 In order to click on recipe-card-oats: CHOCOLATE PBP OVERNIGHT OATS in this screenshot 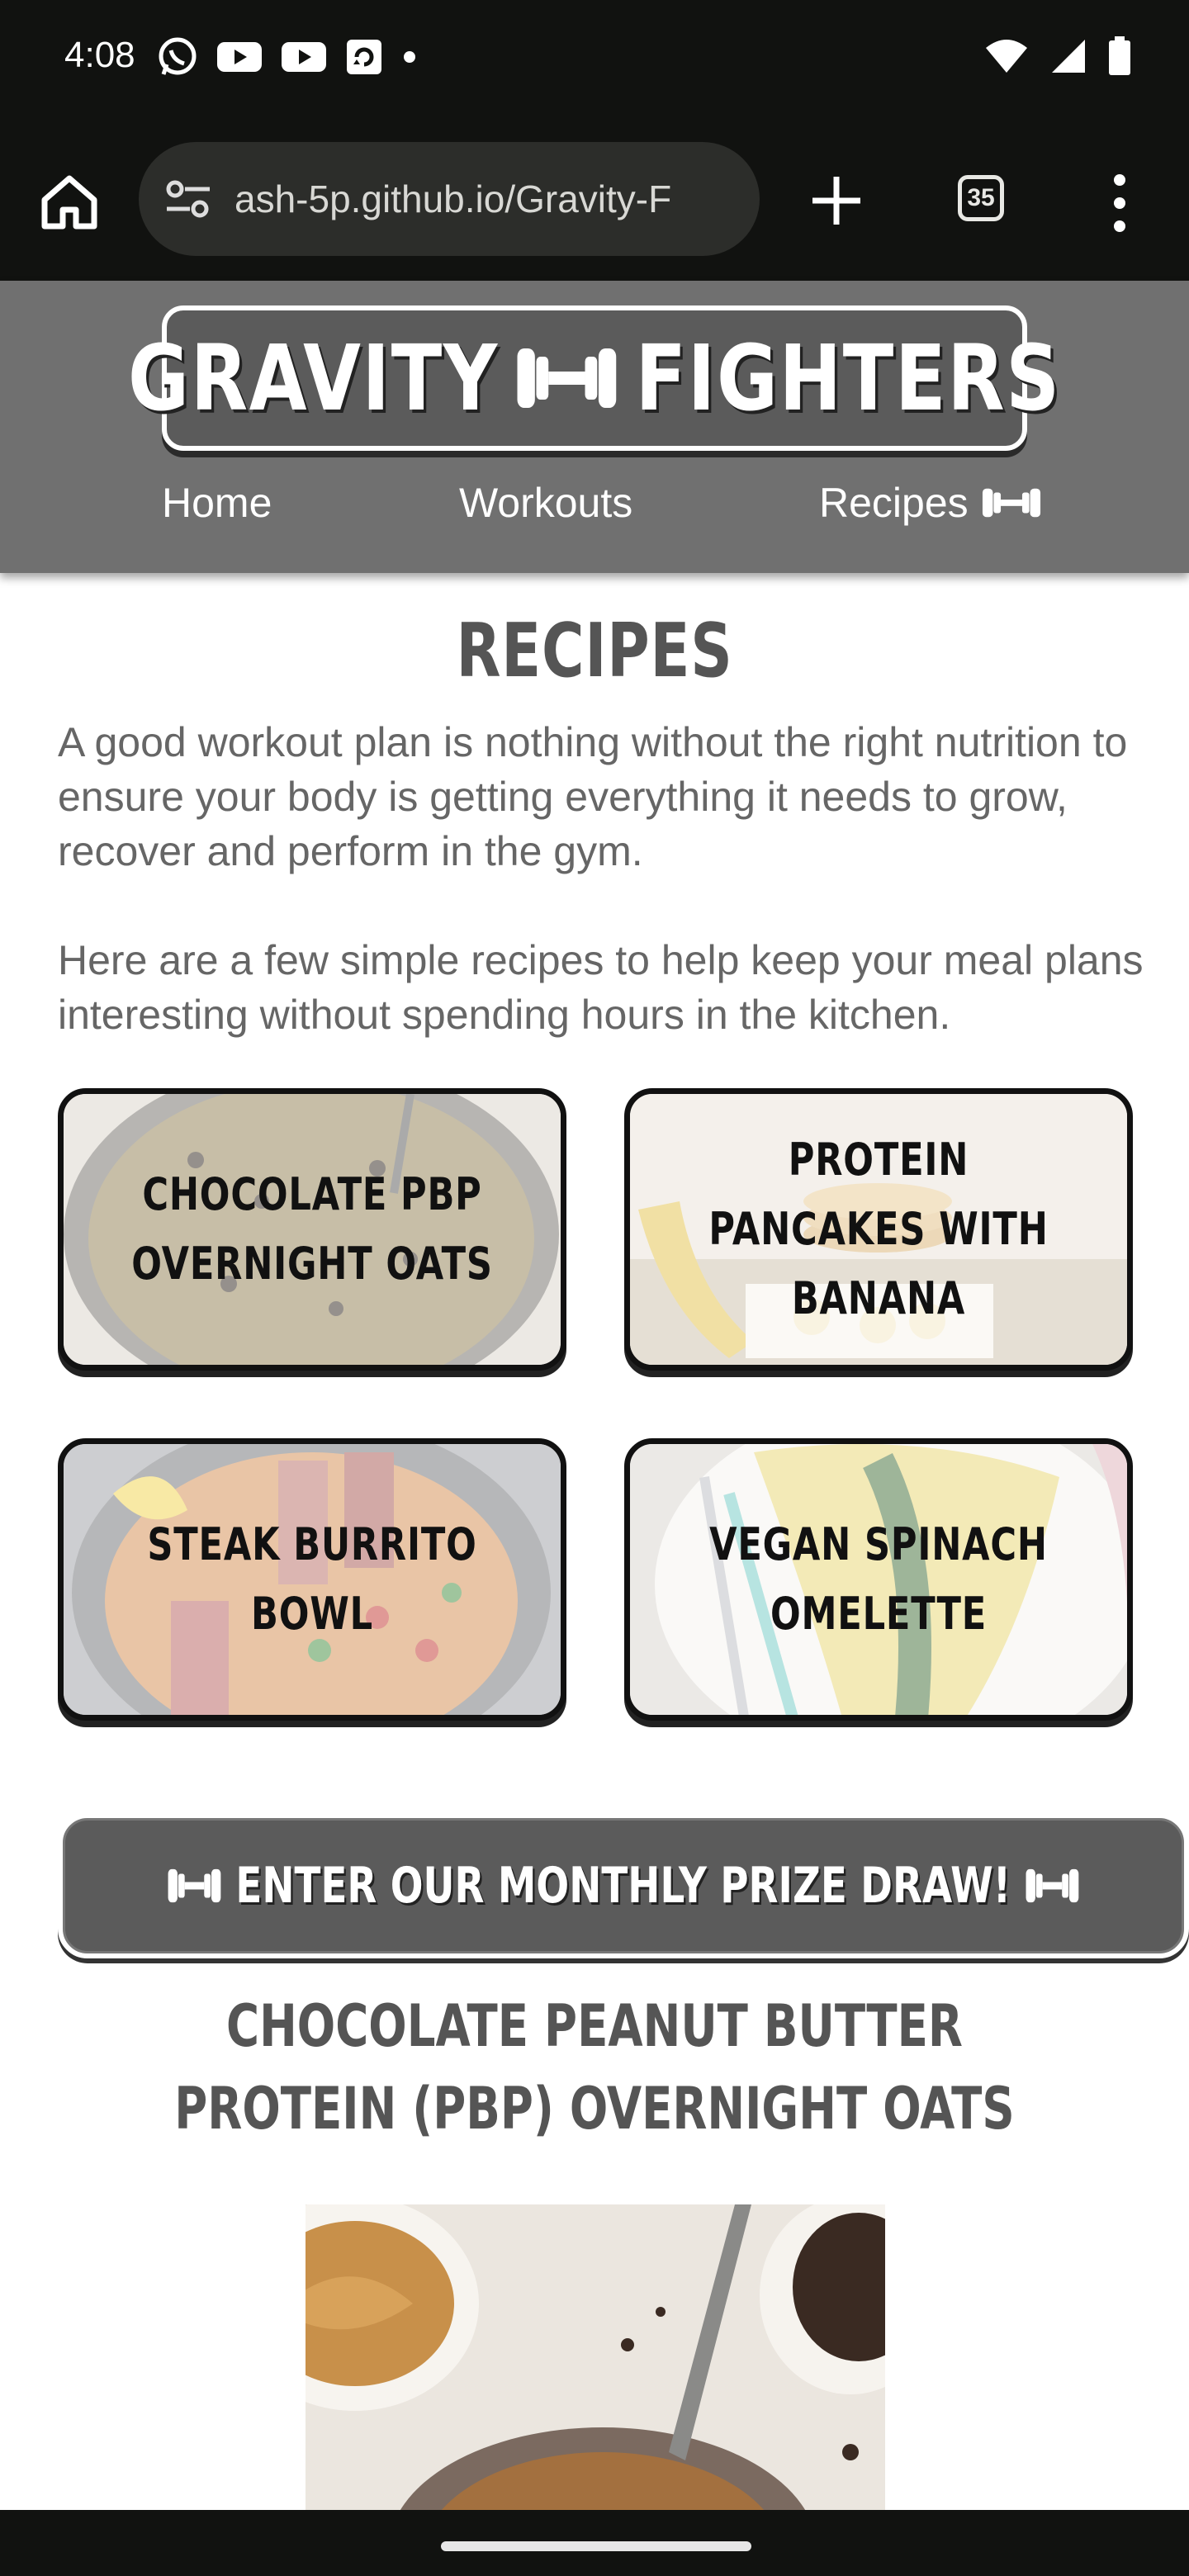, I will do `click(312, 1229)`.